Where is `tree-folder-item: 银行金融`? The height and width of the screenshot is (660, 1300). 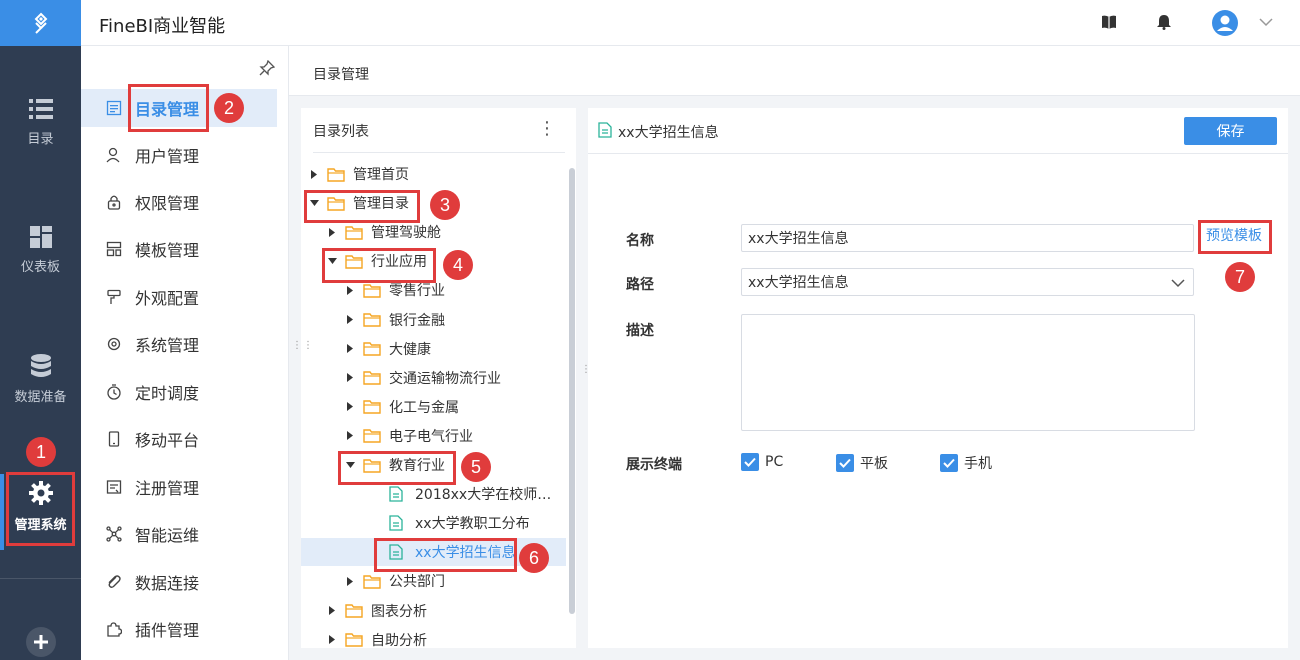 tree-folder-item: 银行金融 is located at coordinates (433, 320).